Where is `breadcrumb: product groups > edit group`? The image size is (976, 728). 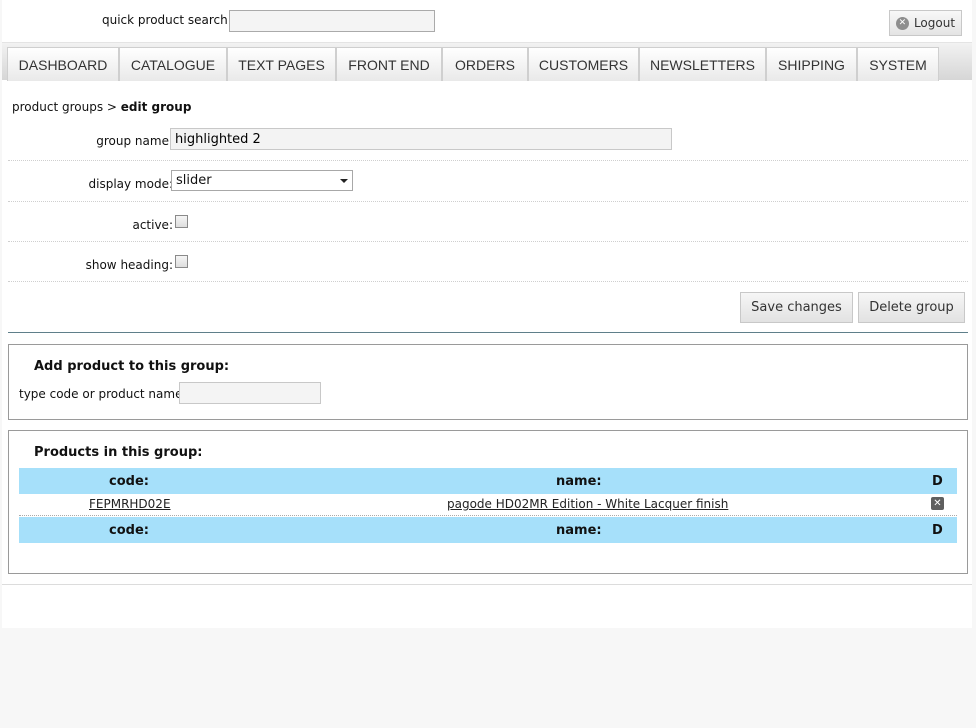
breadcrumb: product groups > edit group is located at coordinates (101, 107).